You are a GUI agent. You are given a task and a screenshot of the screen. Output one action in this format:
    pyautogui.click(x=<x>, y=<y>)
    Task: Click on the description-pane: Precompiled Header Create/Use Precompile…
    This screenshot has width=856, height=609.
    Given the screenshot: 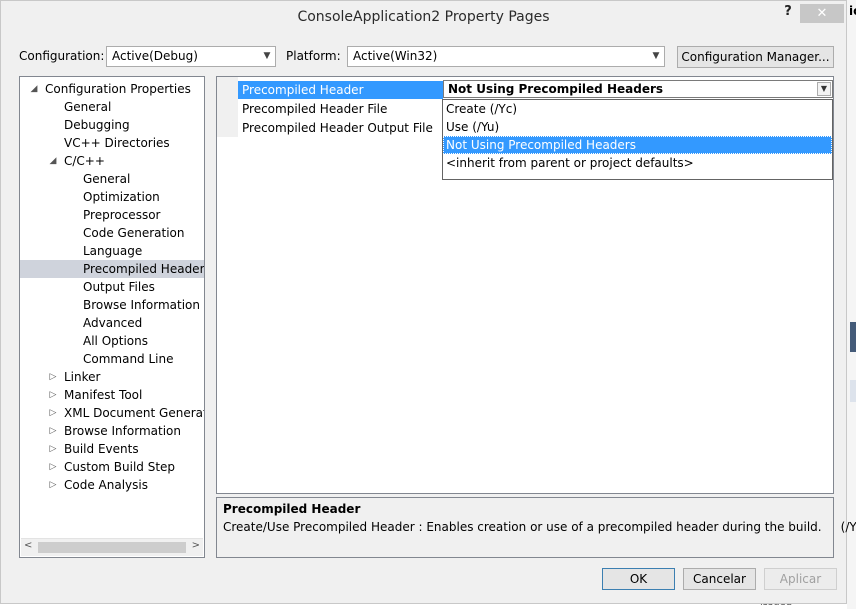 What is the action you would take?
    pyautogui.click(x=536, y=527)
    